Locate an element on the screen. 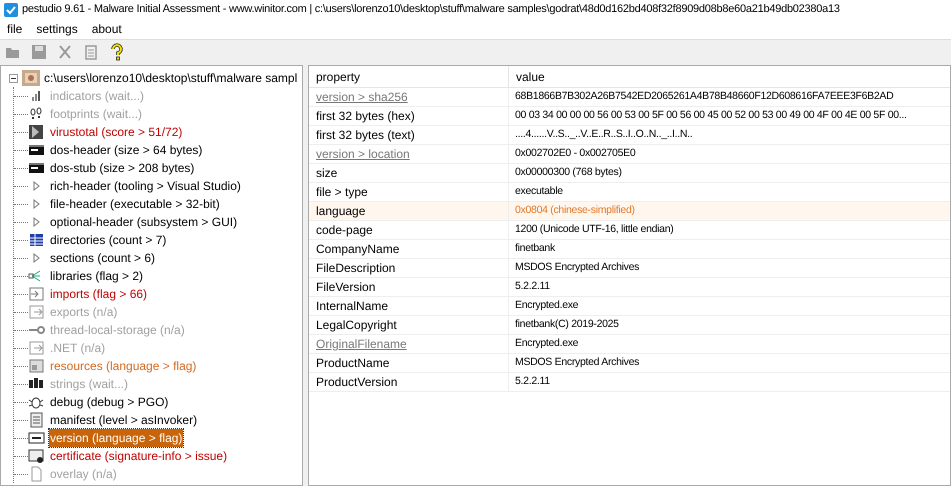 The width and height of the screenshot is (951, 486). property-cell: size is located at coordinates (409, 173).